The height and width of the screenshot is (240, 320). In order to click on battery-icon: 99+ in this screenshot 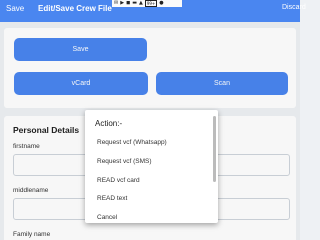, I will do `click(151, 3)`.